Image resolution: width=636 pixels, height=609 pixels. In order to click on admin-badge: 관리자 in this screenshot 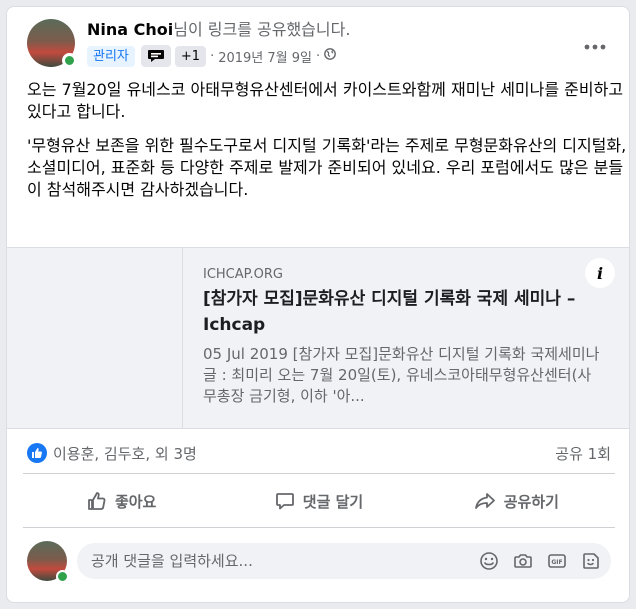, I will do `click(111, 56)`.